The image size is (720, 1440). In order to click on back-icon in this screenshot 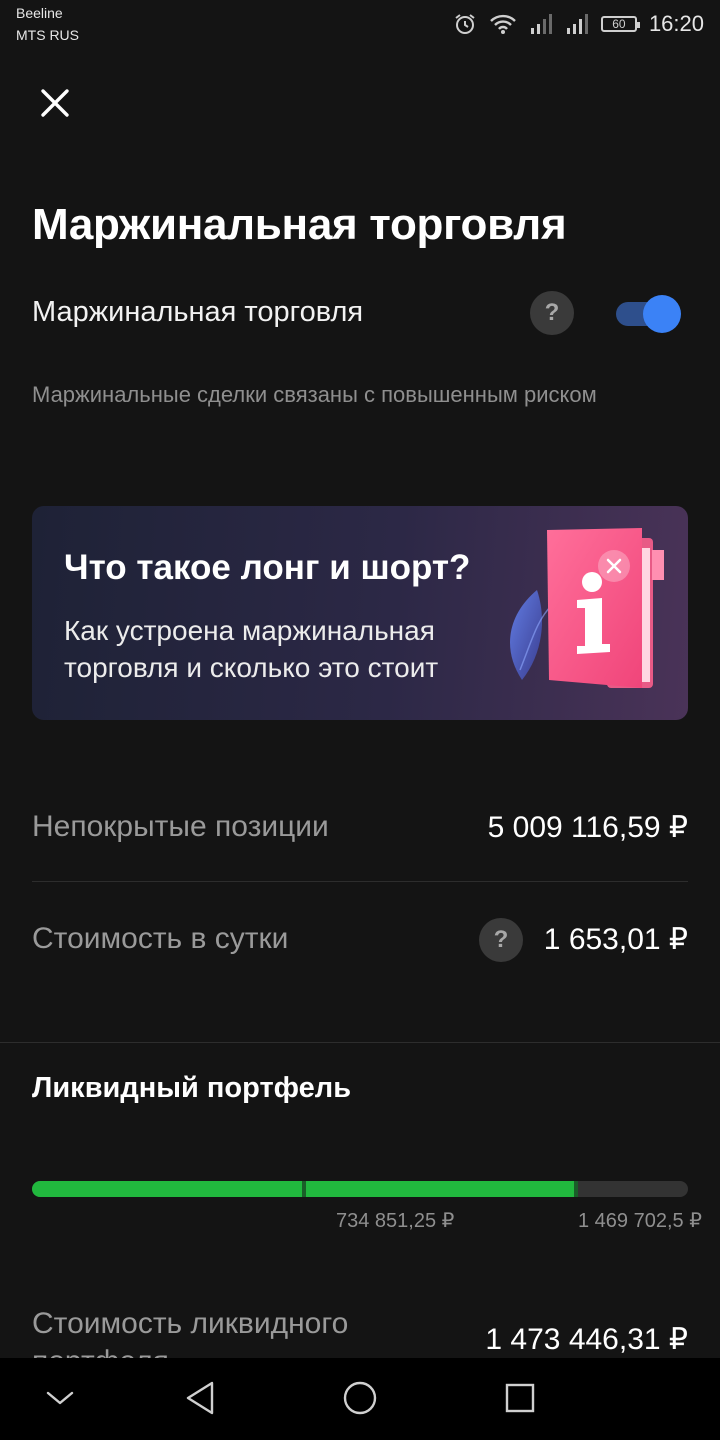, I will do `click(200, 1400)`.